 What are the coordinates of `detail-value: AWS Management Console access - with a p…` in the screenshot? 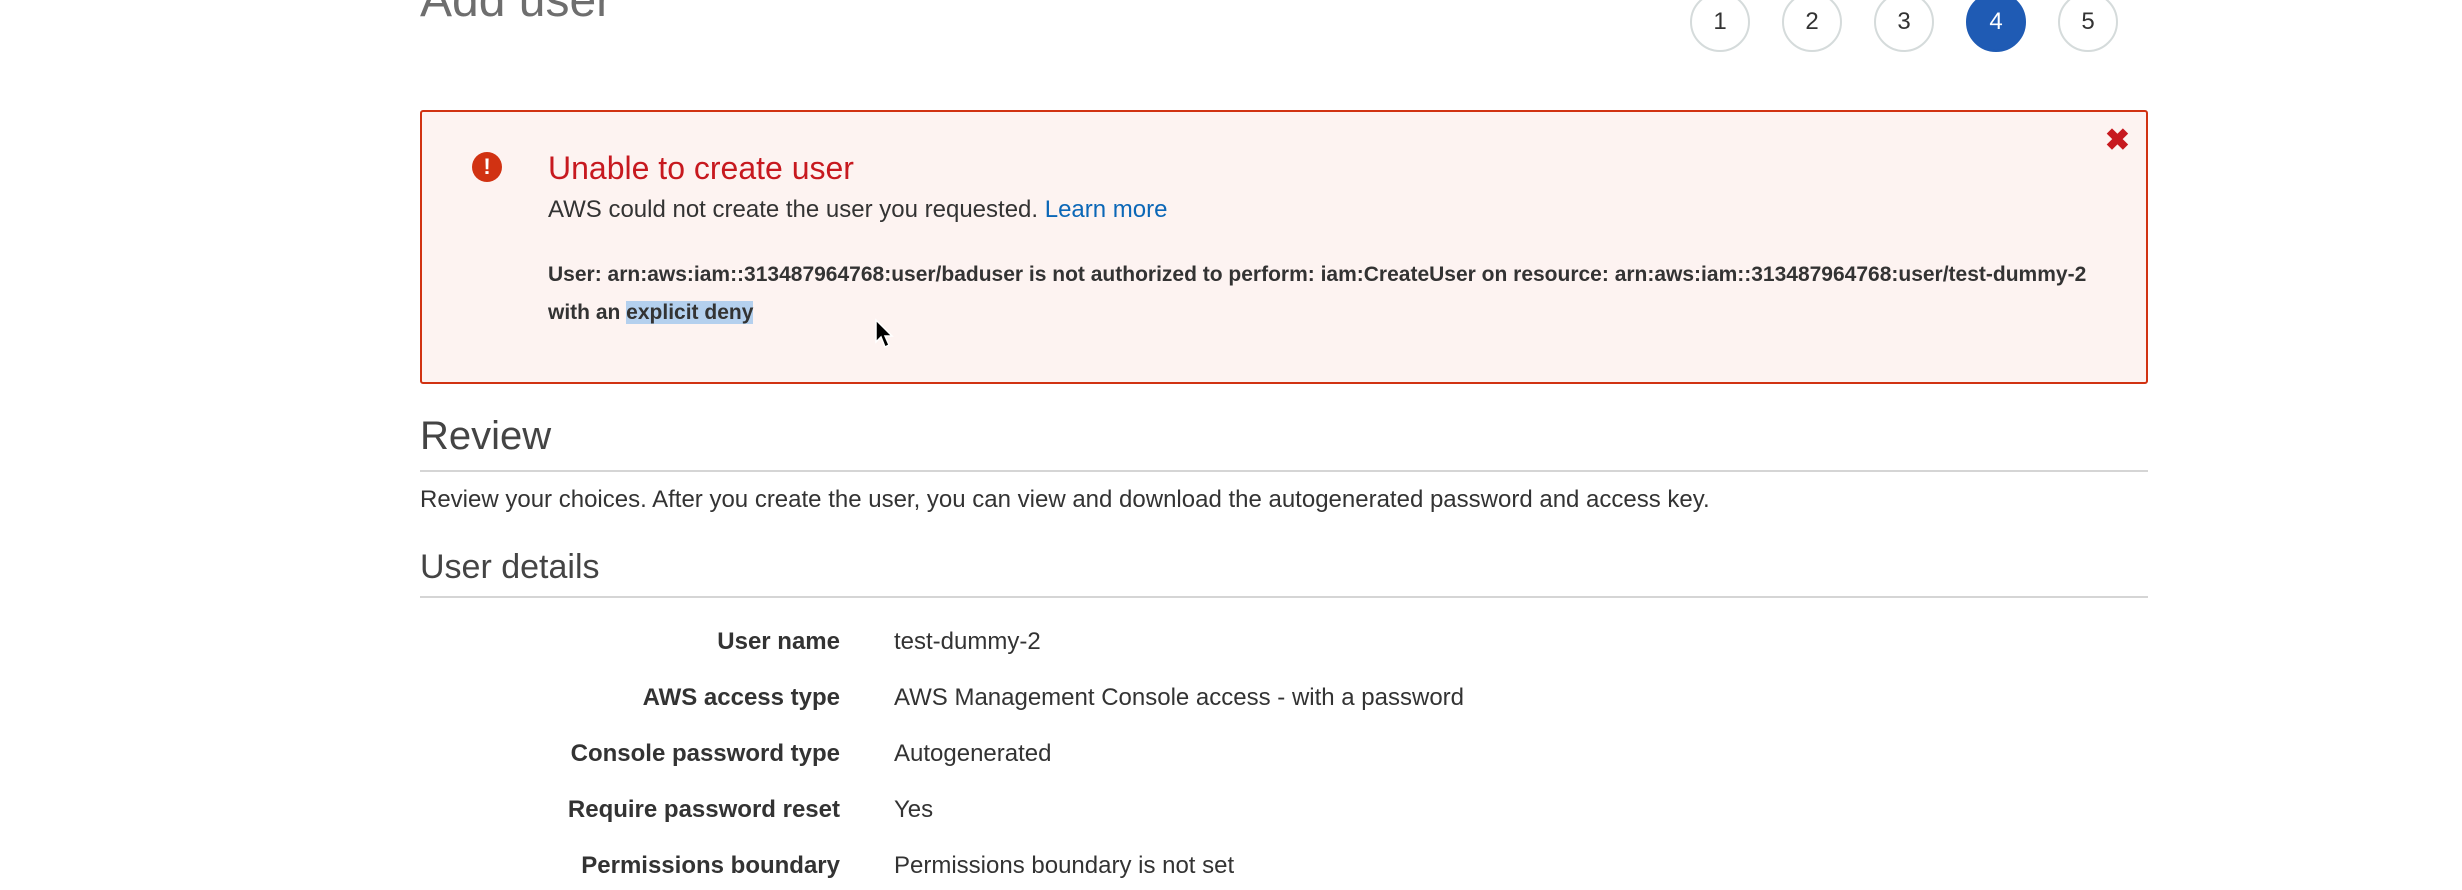 It's located at (1179, 697).